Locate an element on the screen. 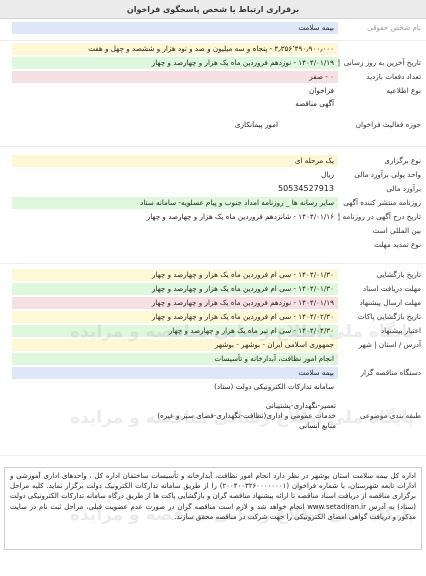 The height and width of the screenshot is (576, 426). packet-opening-label: تاریخ بازگشایی پاکات is located at coordinates (389, 316).